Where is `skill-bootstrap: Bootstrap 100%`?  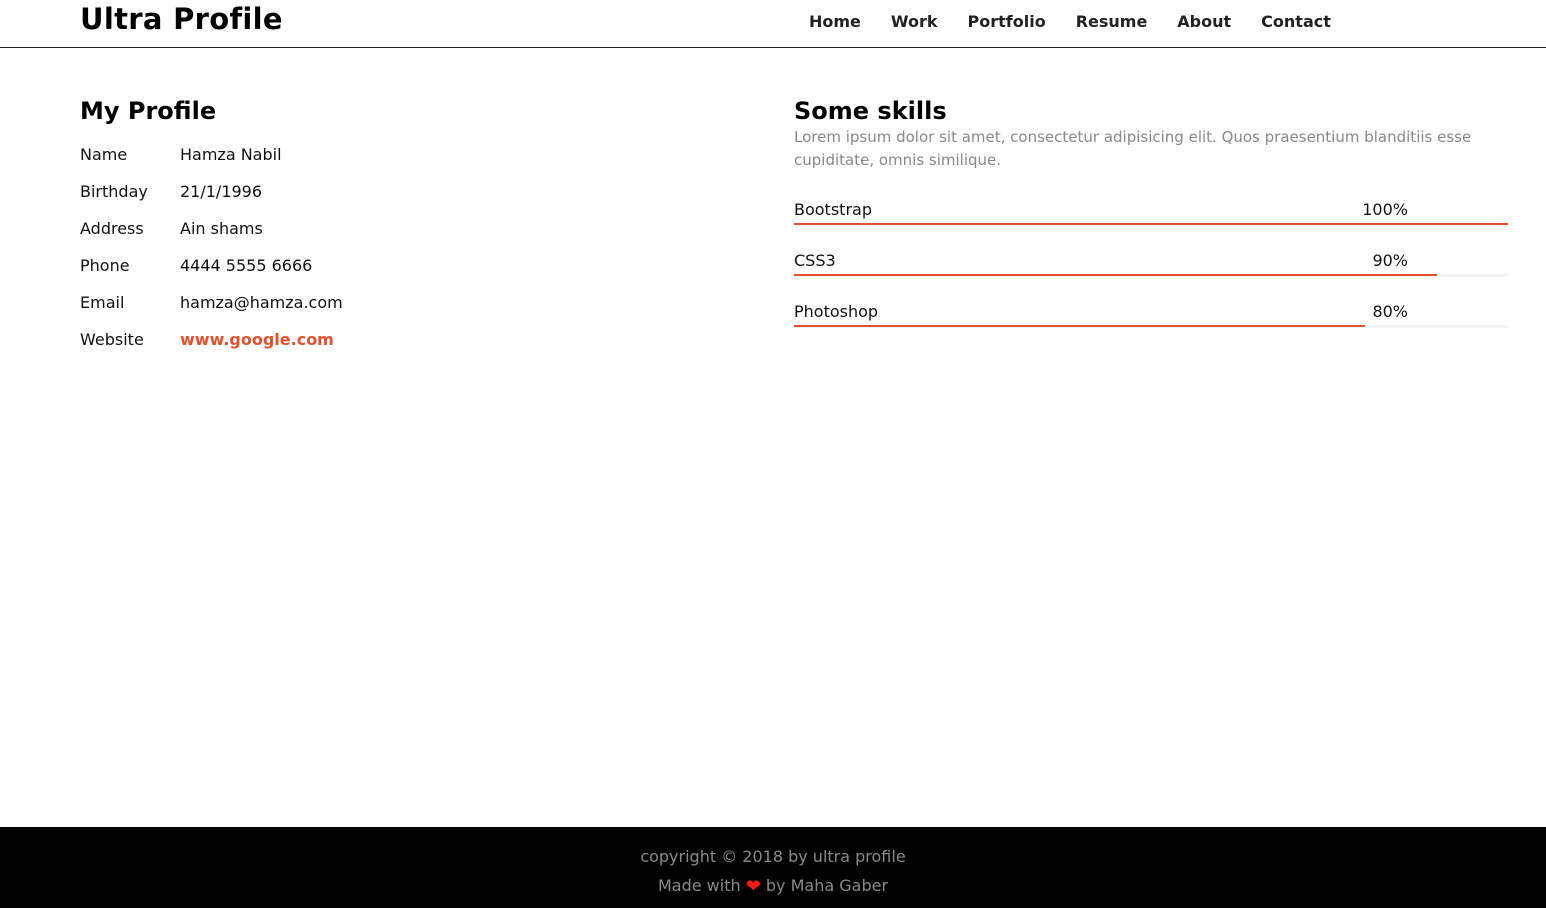 skill-bootstrap: Bootstrap 100% is located at coordinates (1151, 220).